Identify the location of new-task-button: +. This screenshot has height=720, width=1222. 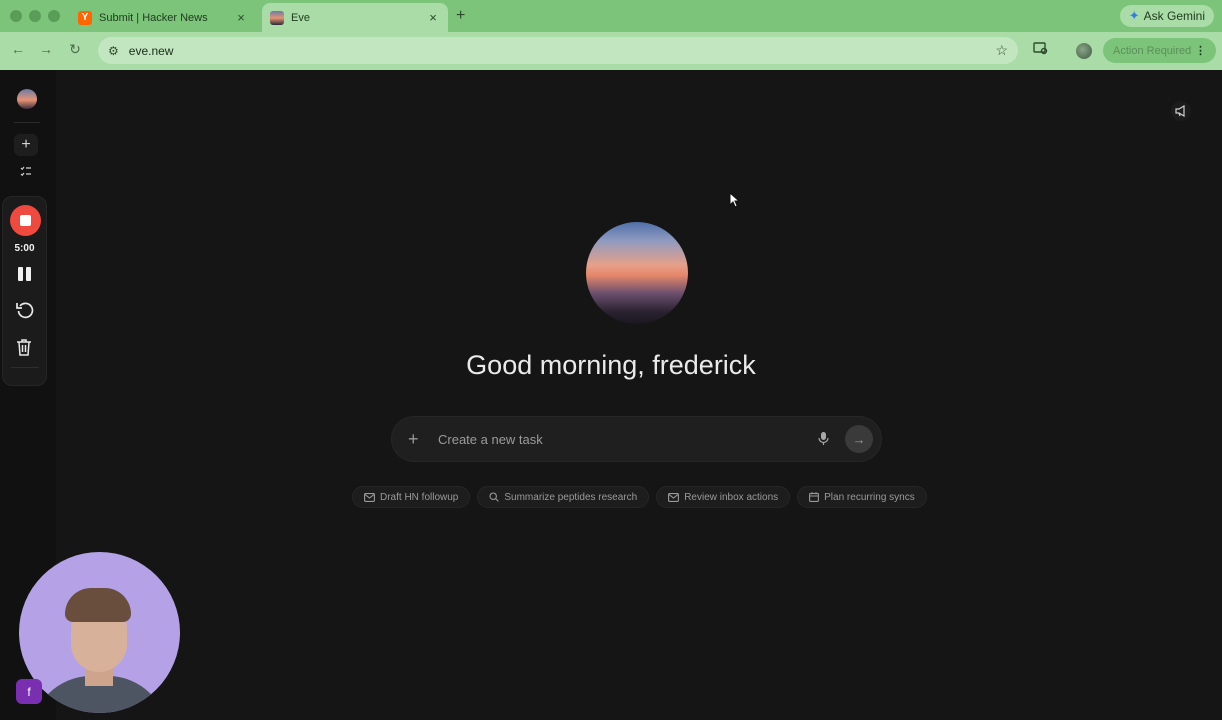
(26, 145).